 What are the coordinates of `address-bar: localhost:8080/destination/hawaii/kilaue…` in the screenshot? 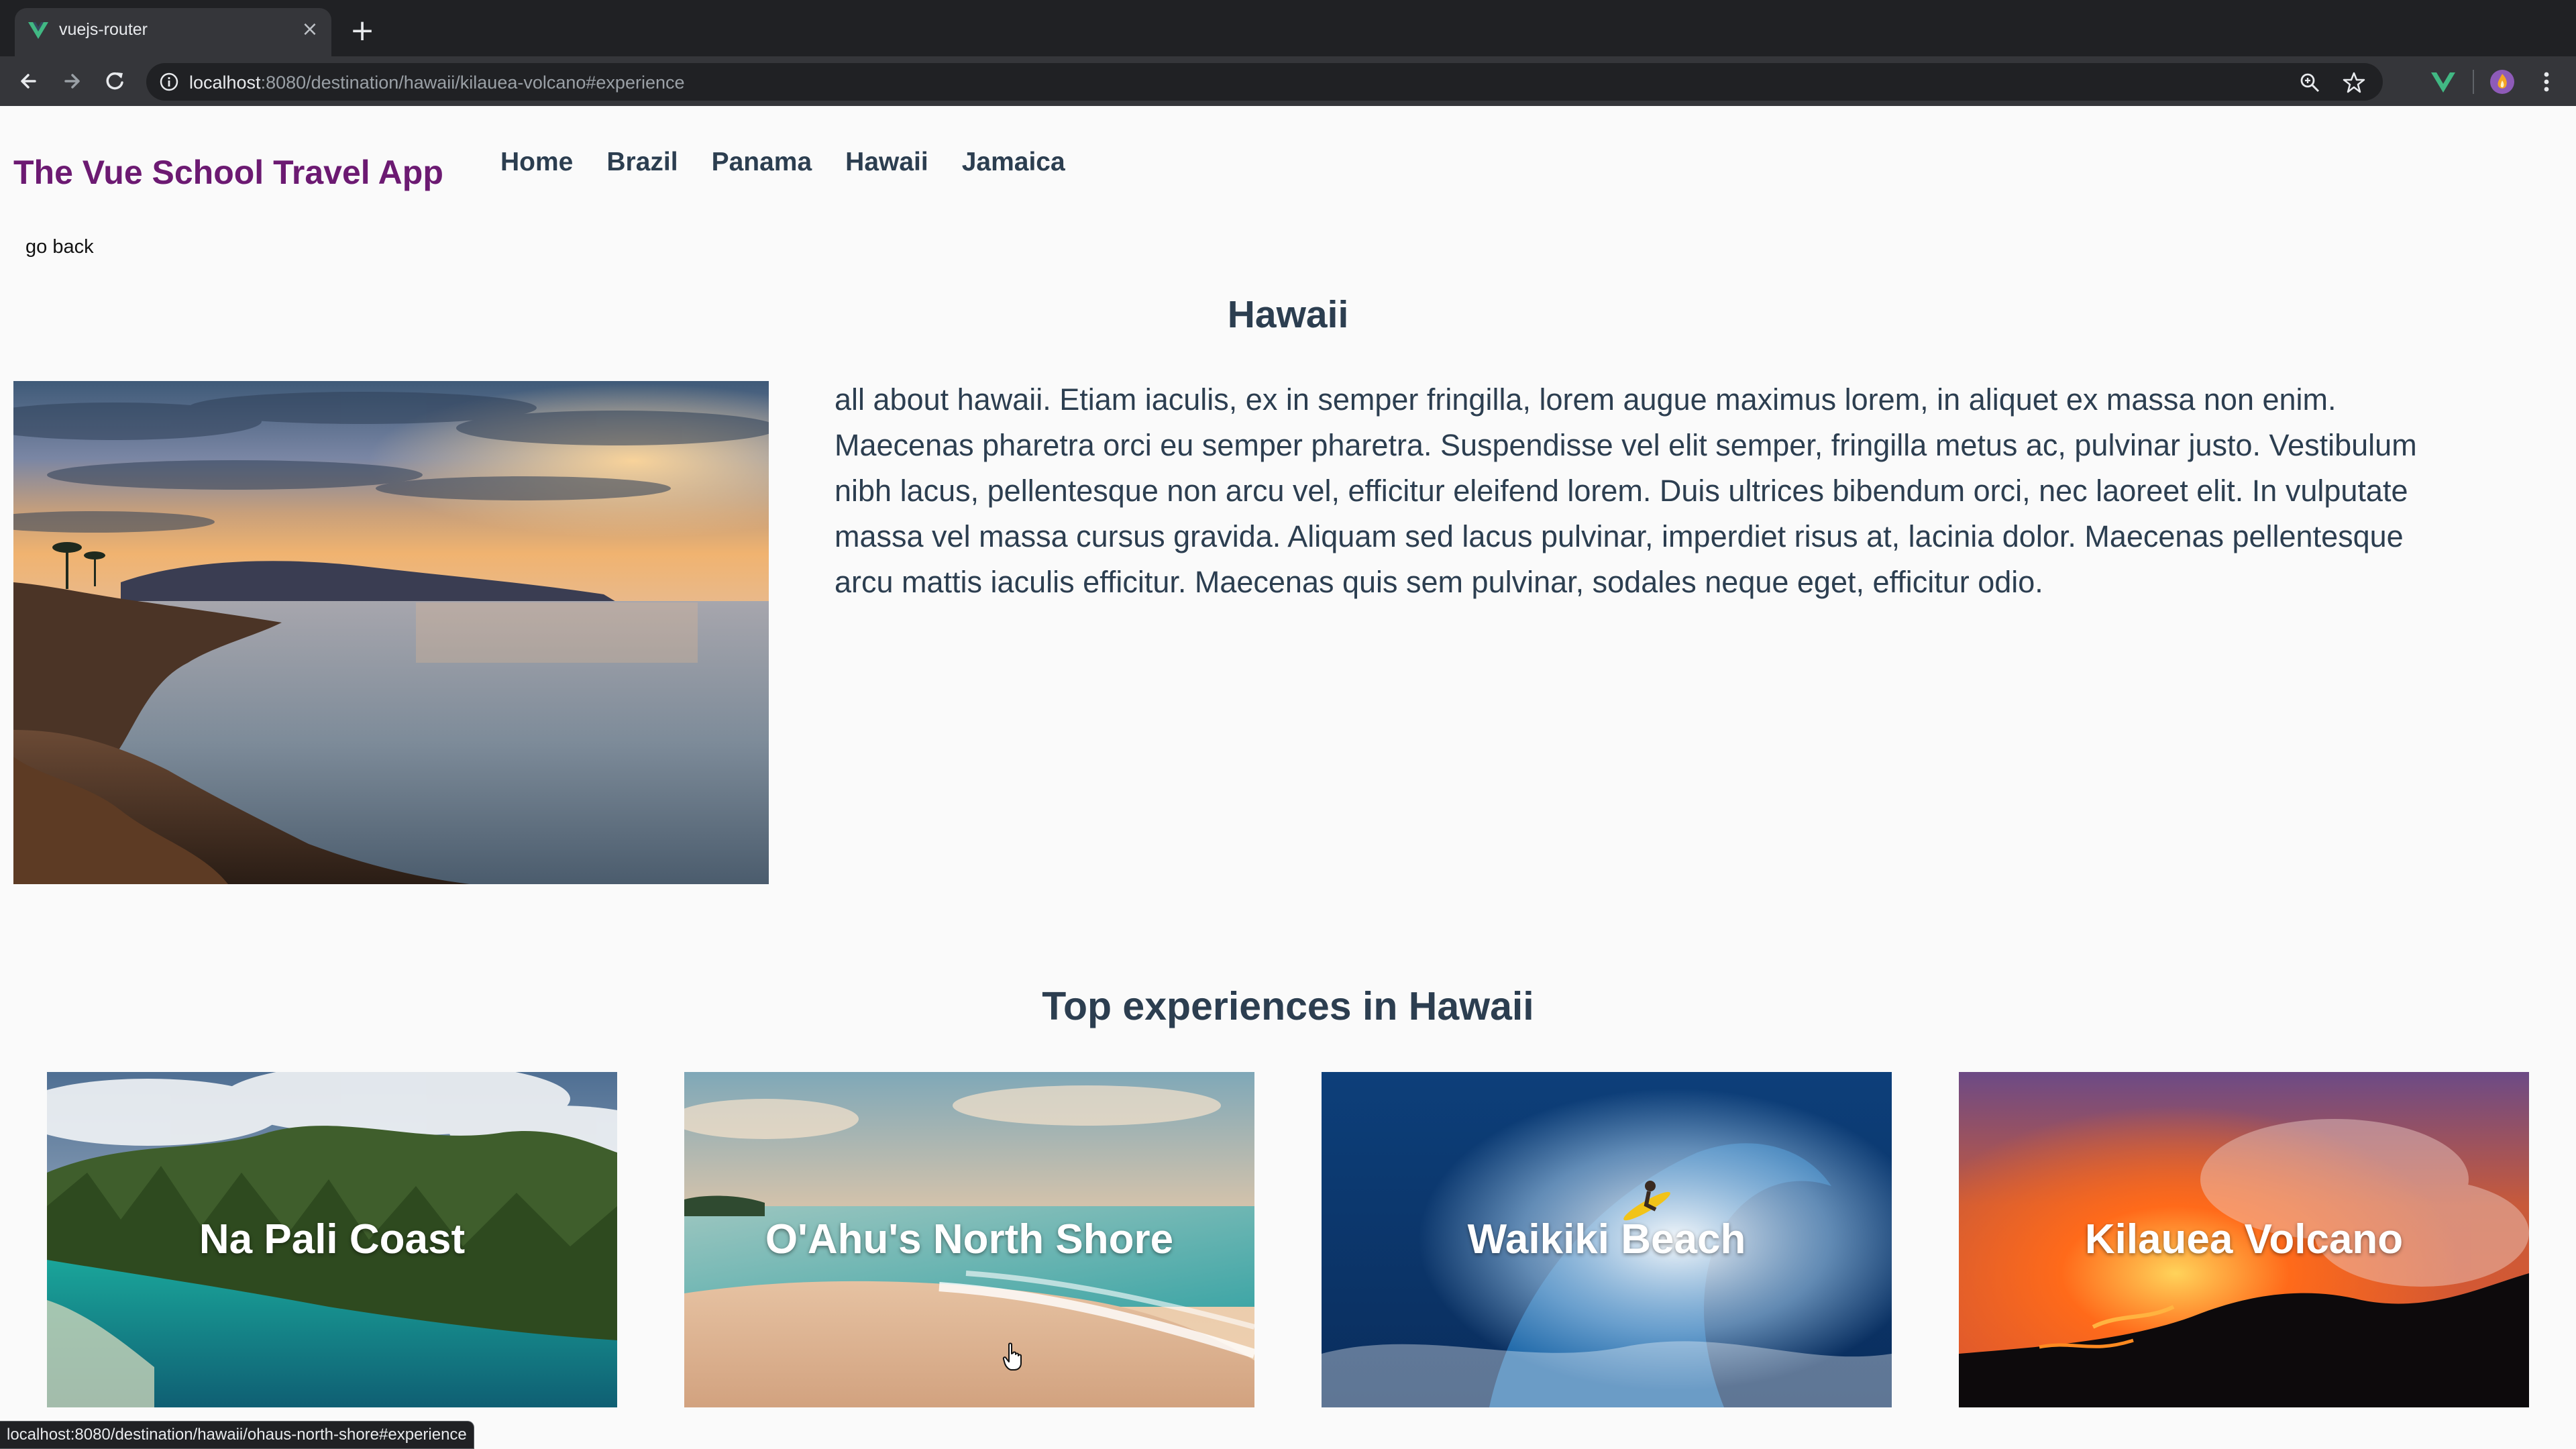 It's located at (1264, 82).